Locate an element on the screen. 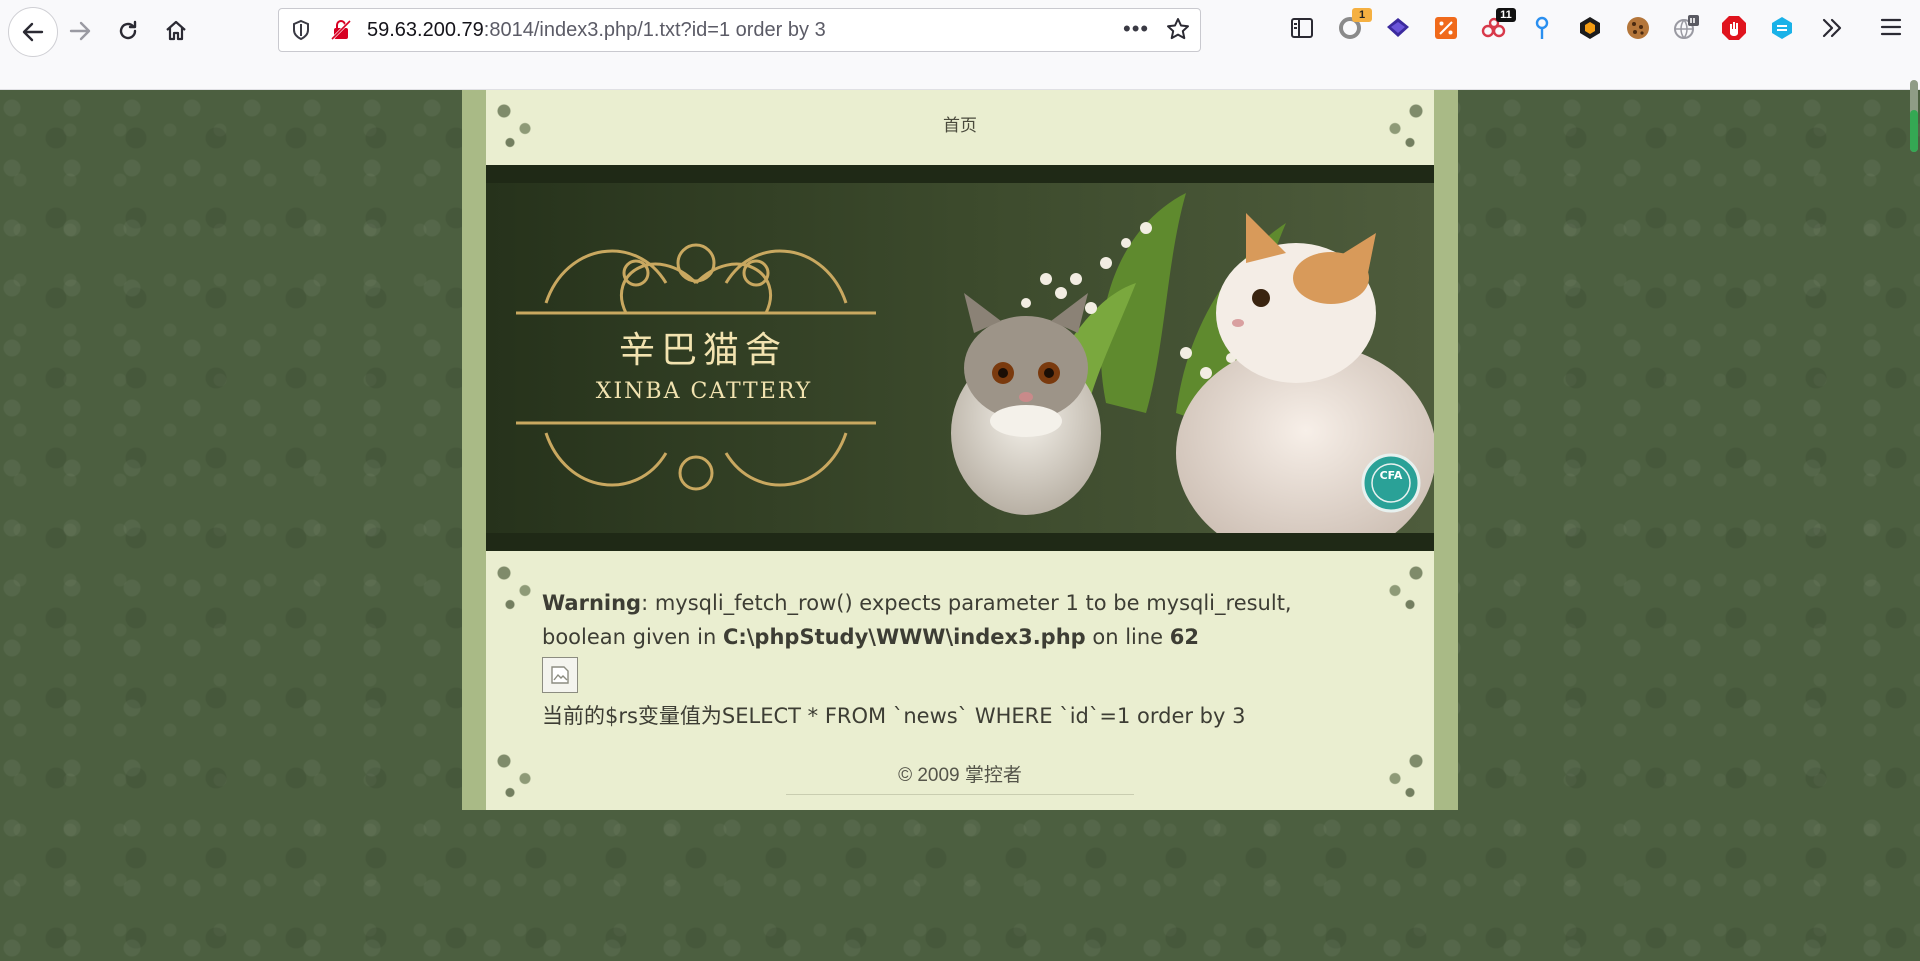 This screenshot has width=1920, height=961. cfa-badge-text: CFA is located at coordinates (1391, 475).